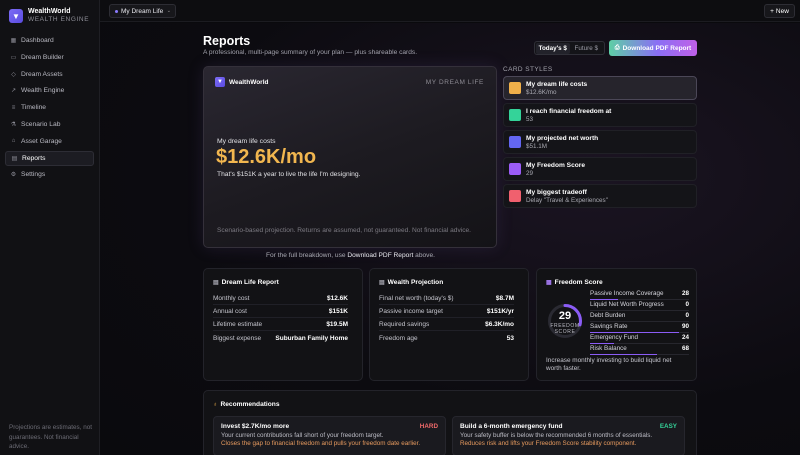 This screenshot has height=455, width=800. Describe the element at coordinates (587, 48) in the screenshot. I see `toggle-future-dollars: Future $` at that location.